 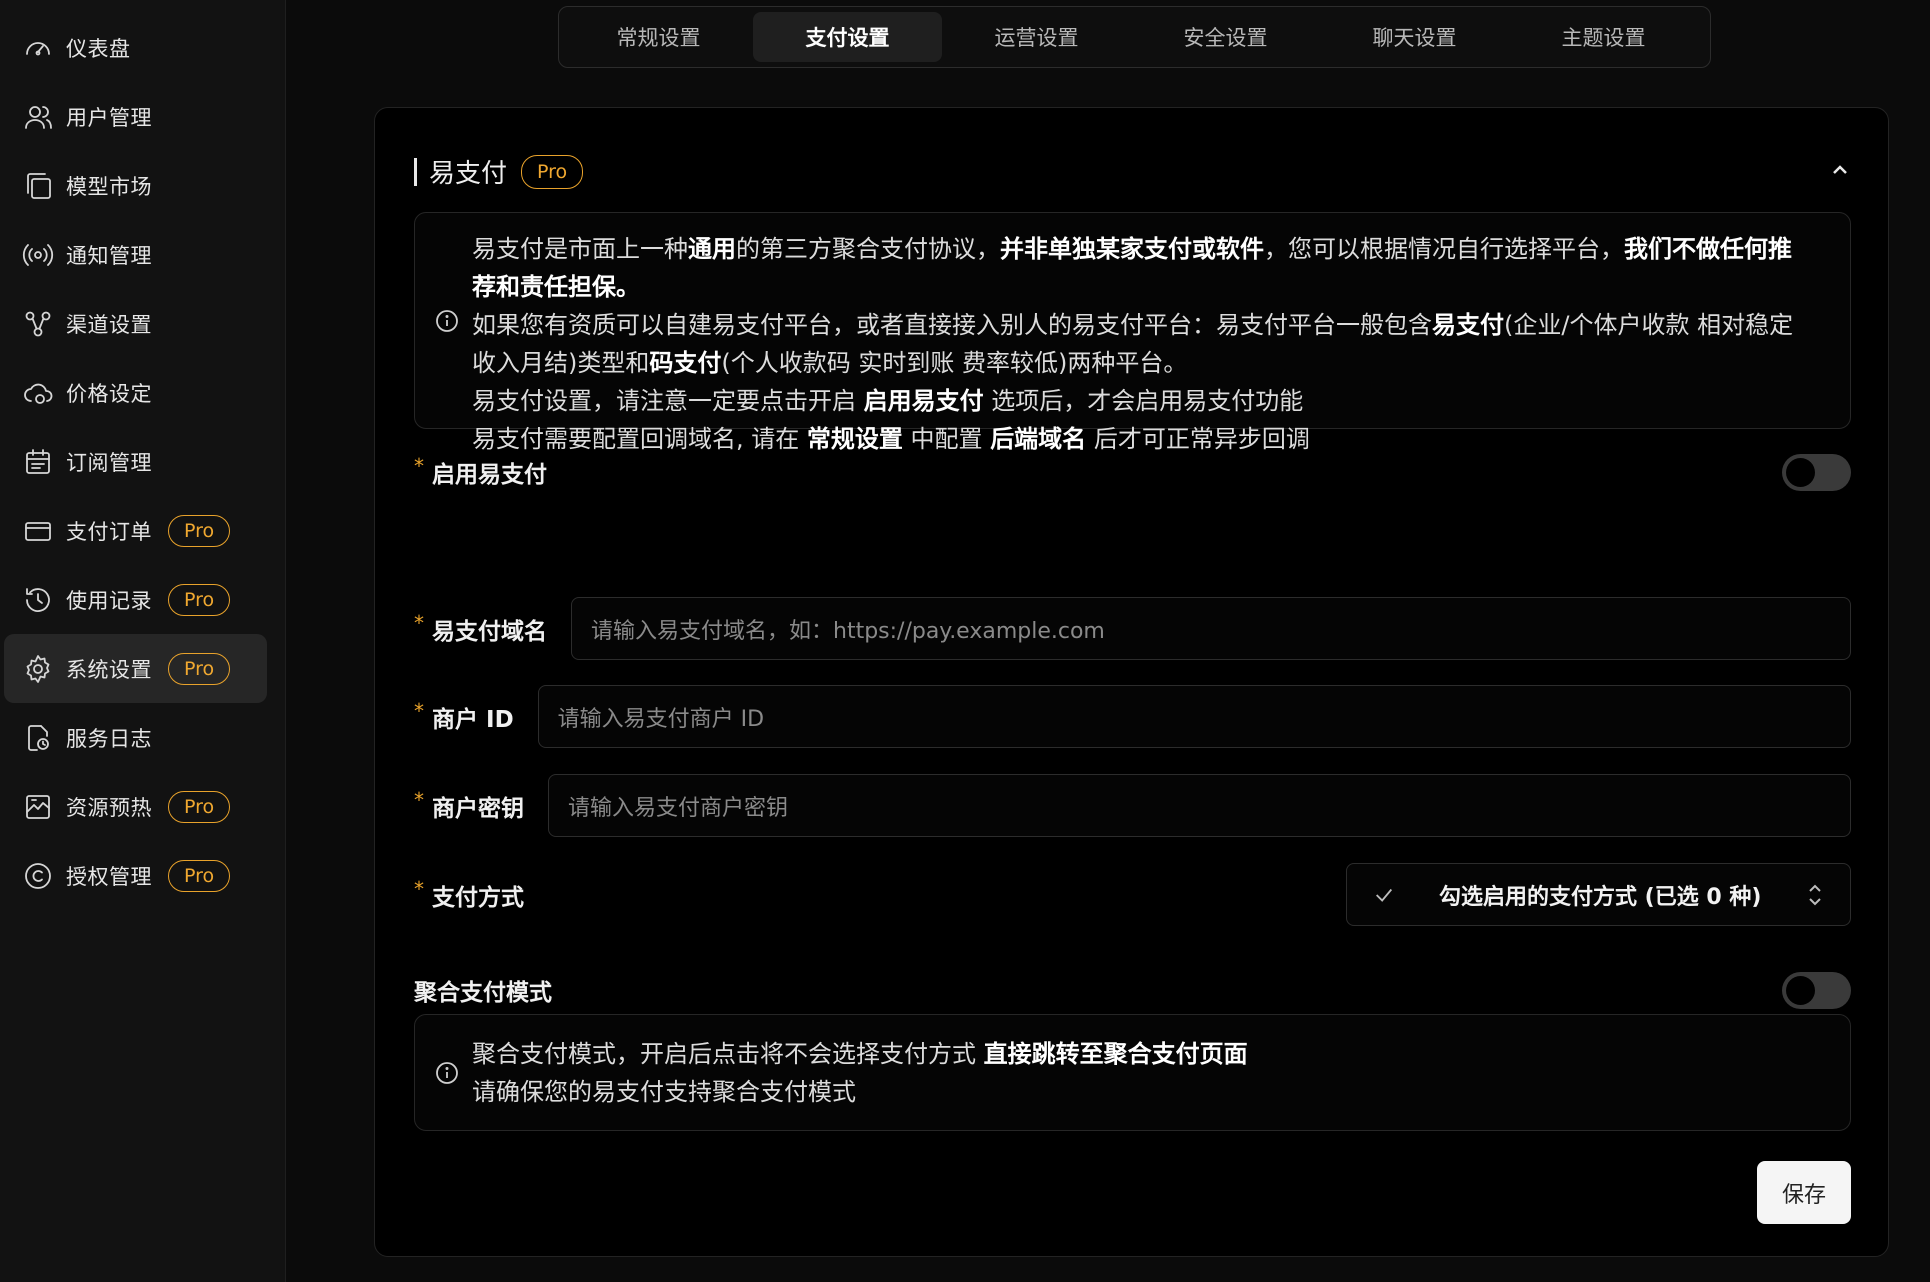 I want to click on card-header: 易支付 Pro, so click(x=499, y=171).